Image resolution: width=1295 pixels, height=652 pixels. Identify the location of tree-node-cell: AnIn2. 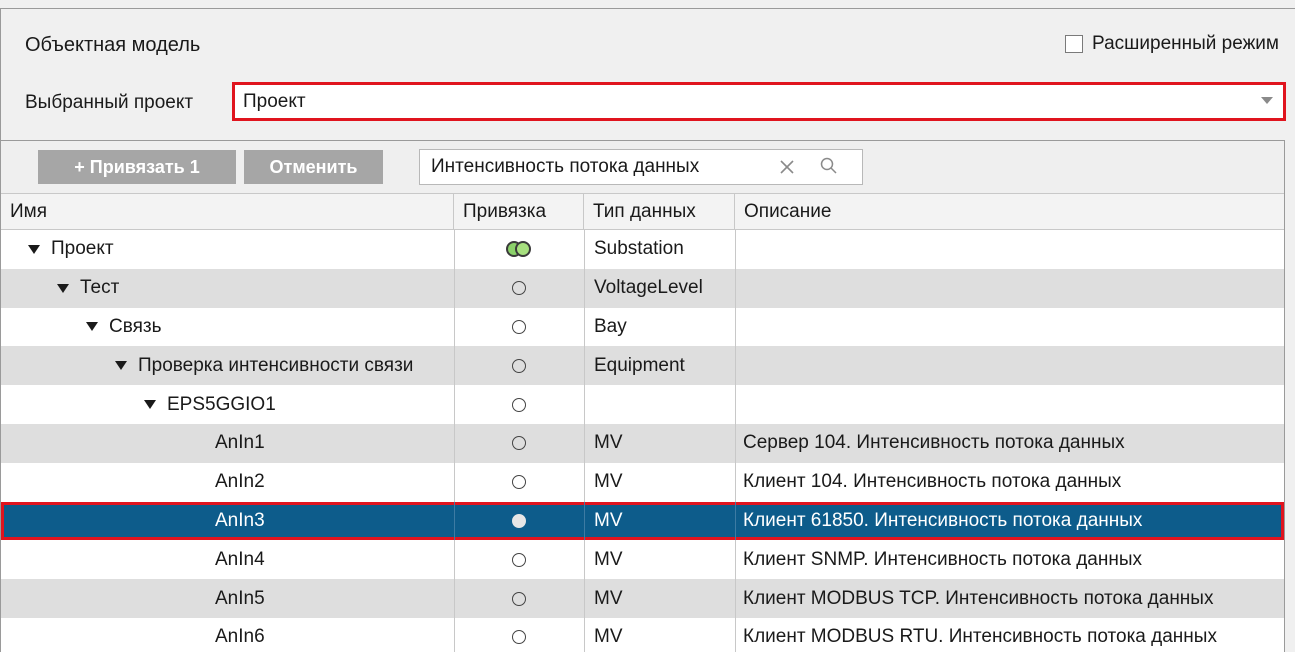
(227, 482).